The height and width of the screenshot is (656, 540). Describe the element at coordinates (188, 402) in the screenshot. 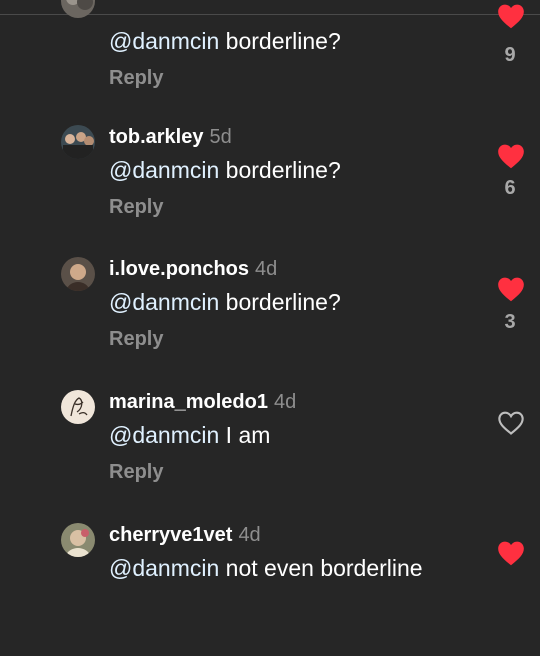

I see `username-link: marina_moledo1` at that location.